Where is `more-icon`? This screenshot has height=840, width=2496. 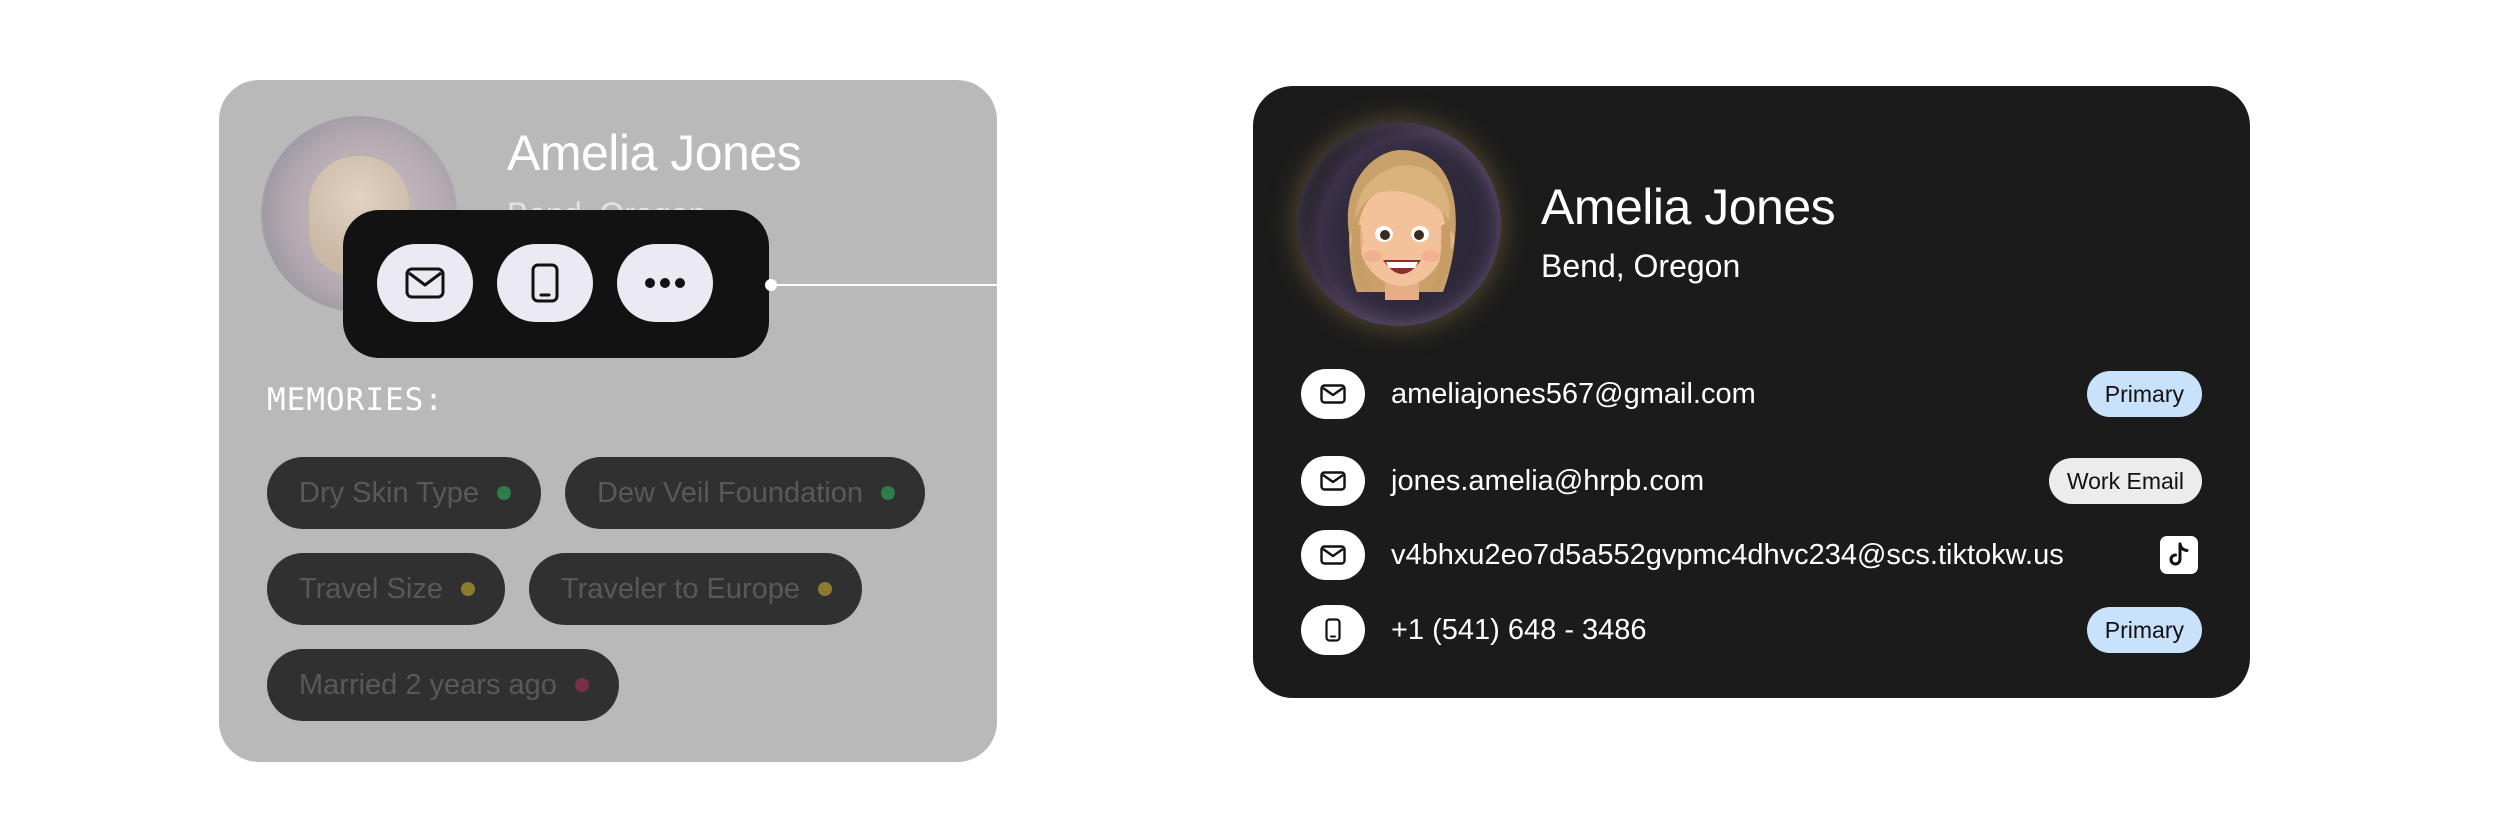
more-icon is located at coordinates (665, 283).